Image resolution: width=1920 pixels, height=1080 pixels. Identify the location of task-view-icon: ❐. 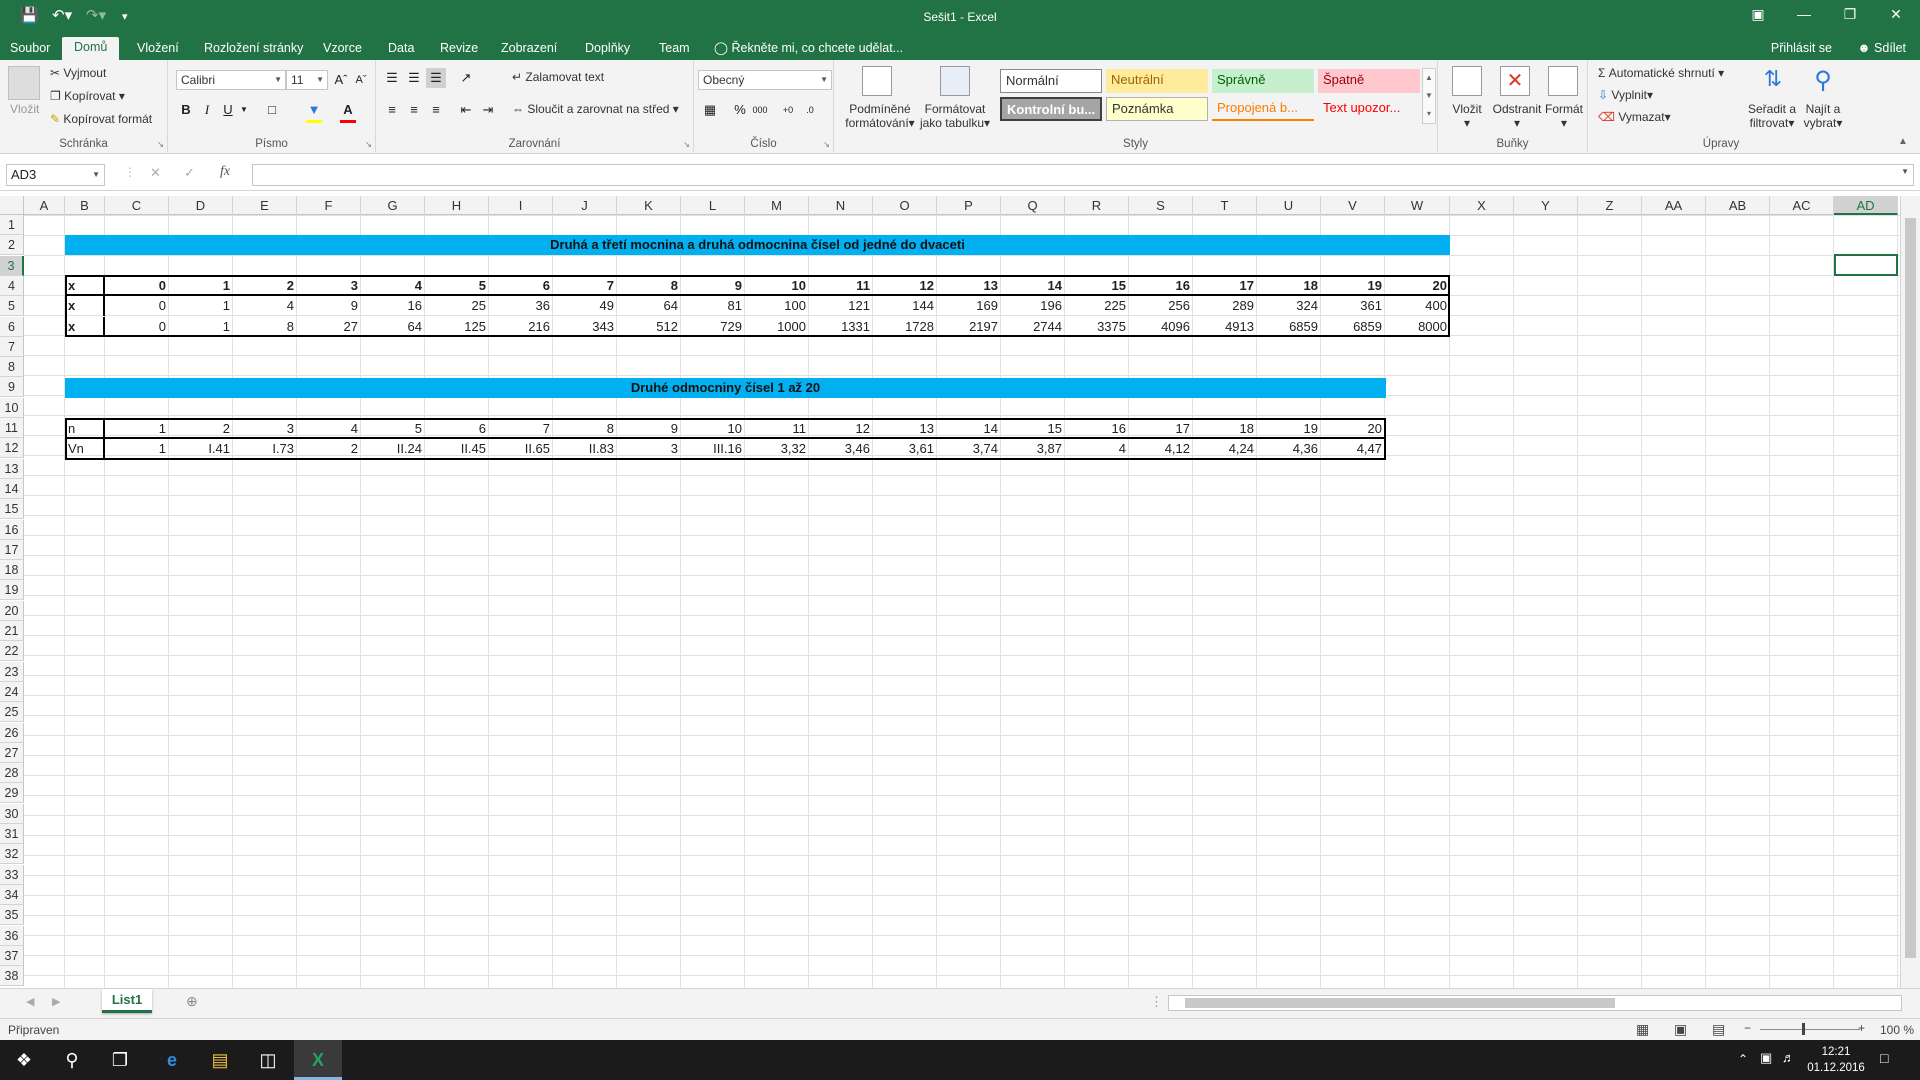
(120, 1060).